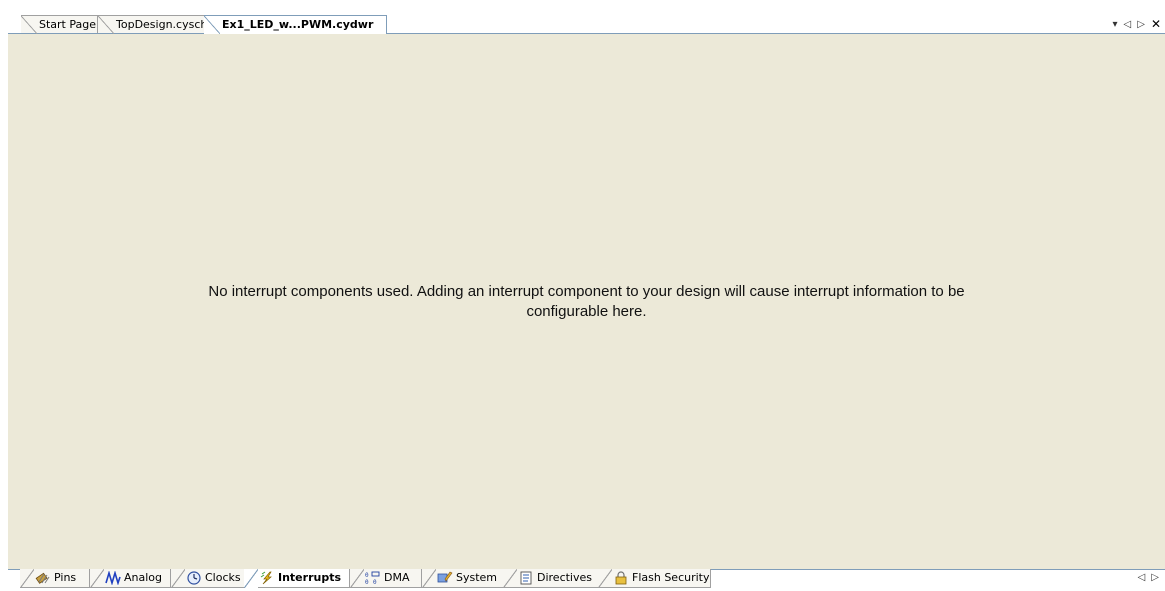  I want to click on lock-icon, so click(621, 578).